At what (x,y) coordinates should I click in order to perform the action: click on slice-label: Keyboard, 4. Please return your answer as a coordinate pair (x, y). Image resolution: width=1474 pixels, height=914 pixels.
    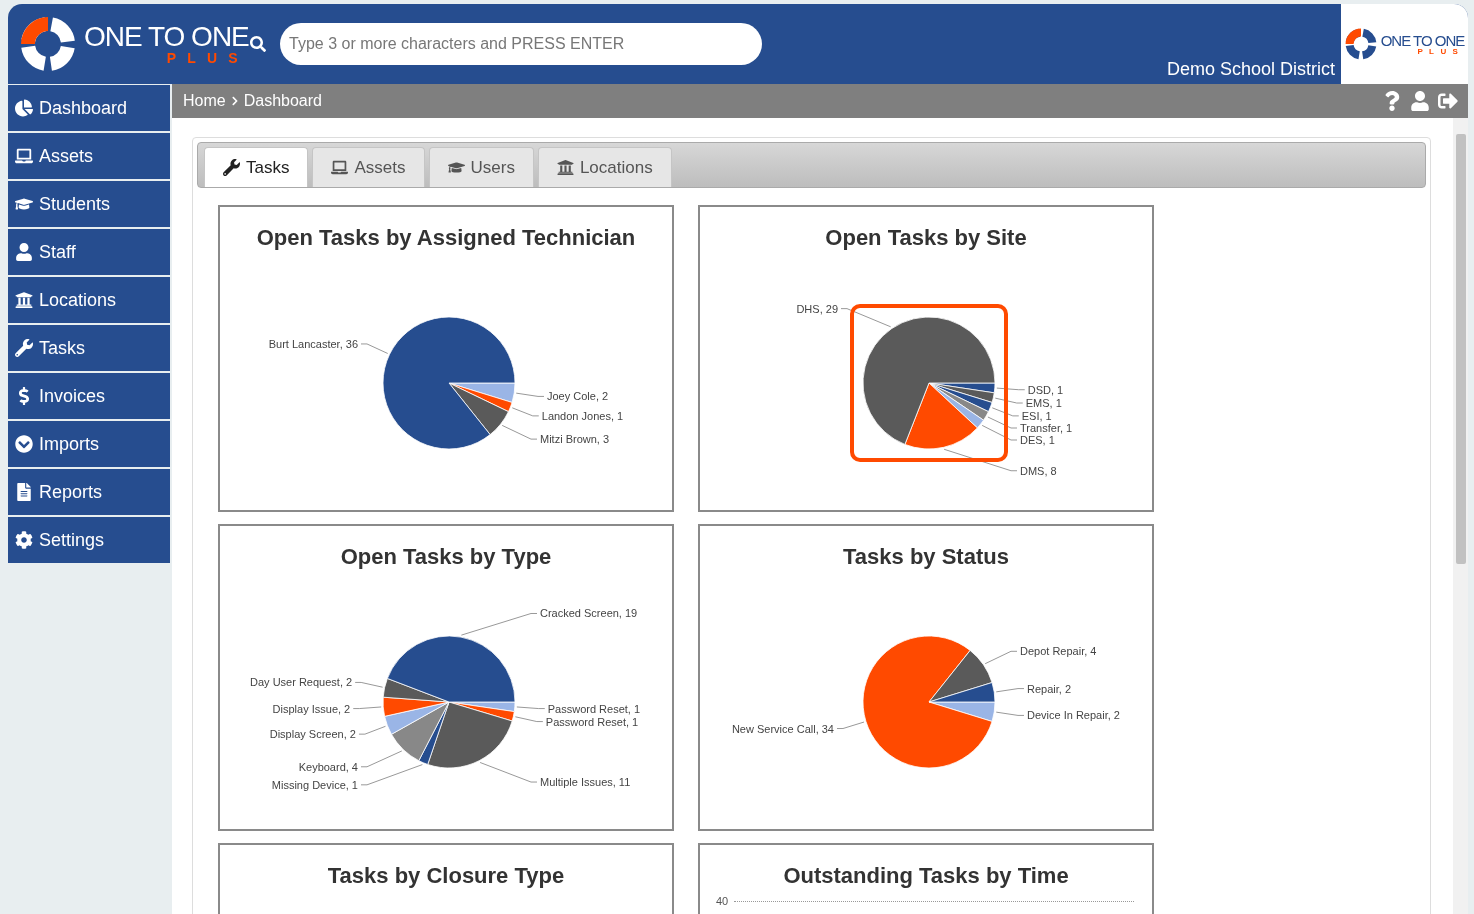
    Looking at the image, I should click on (328, 766).